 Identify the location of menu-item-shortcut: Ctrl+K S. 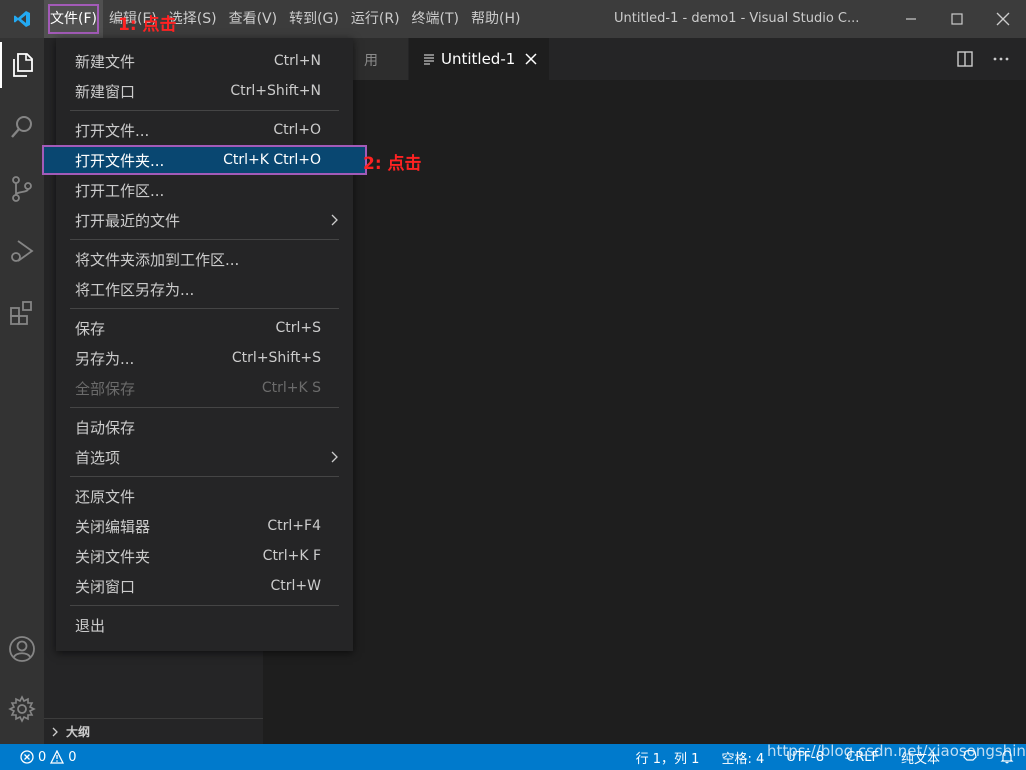
(291, 388).